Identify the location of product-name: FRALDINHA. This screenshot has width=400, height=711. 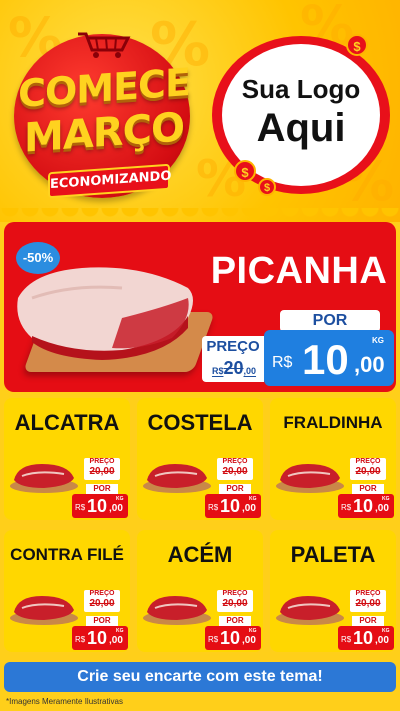
(333, 422).